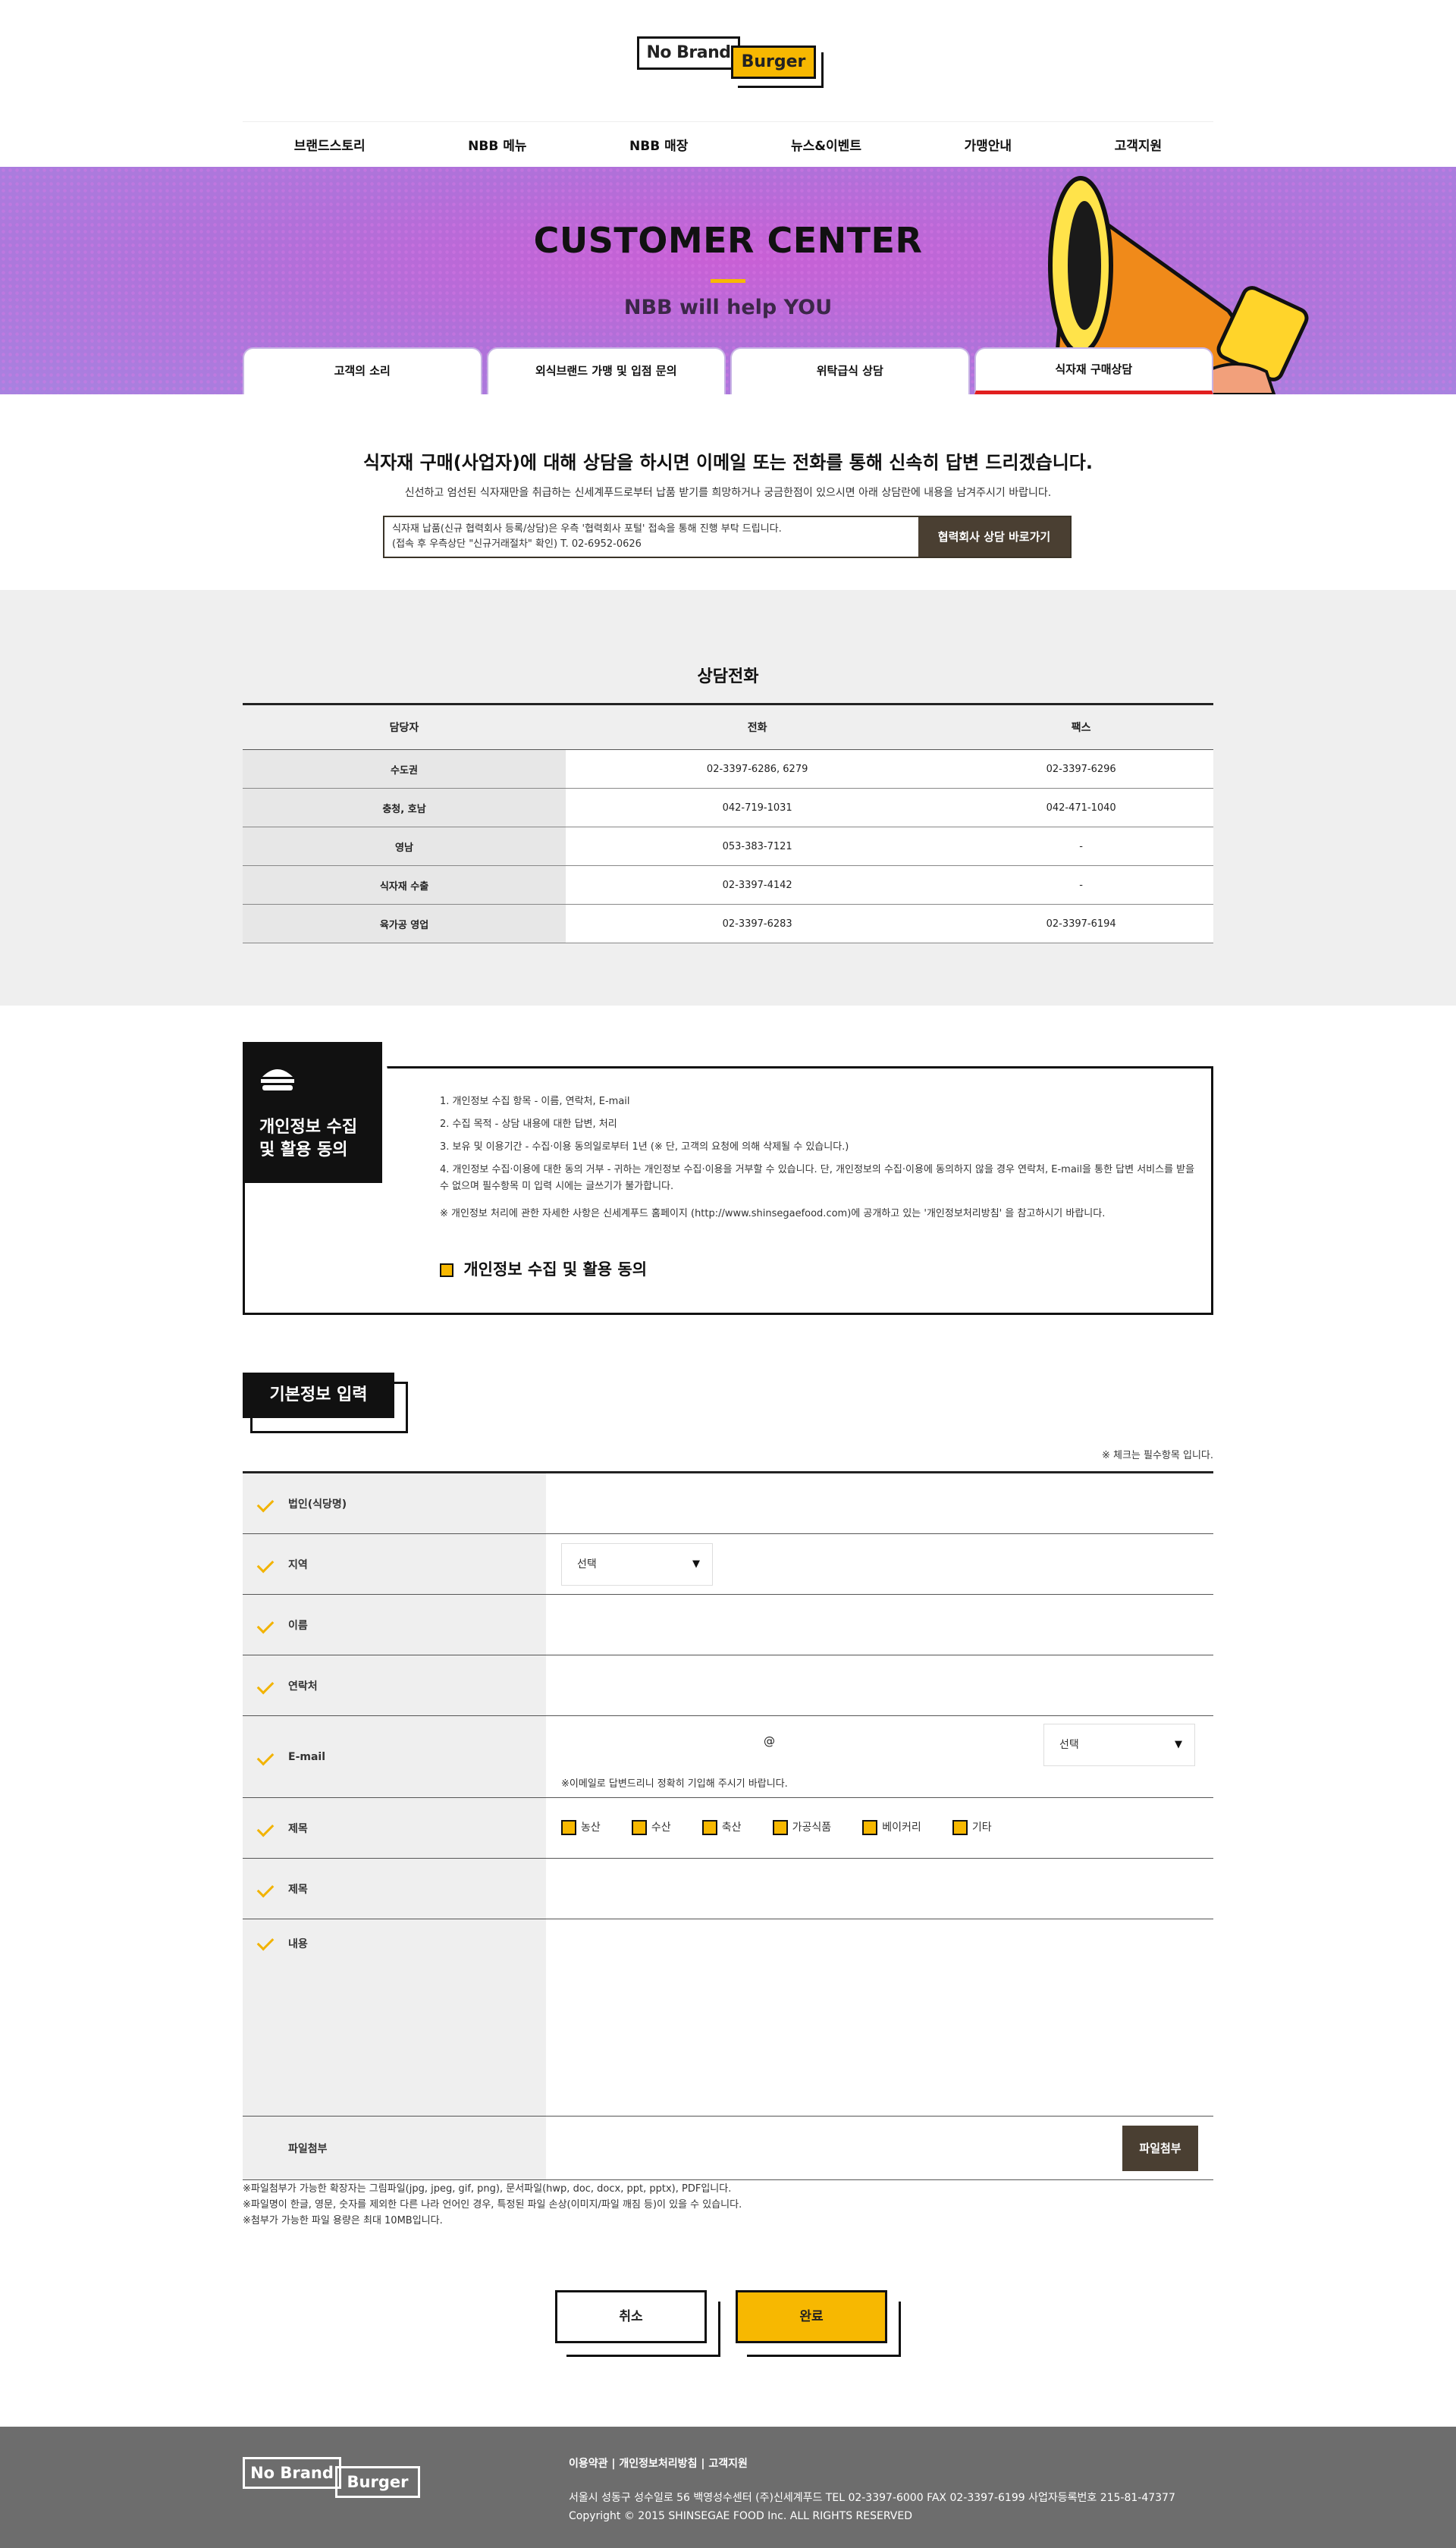  What do you see at coordinates (326, 1112) in the screenshot?
I see `privacy-badge: 개인정보 수집 및 활용 동의` at bounding box center [326, 1112].